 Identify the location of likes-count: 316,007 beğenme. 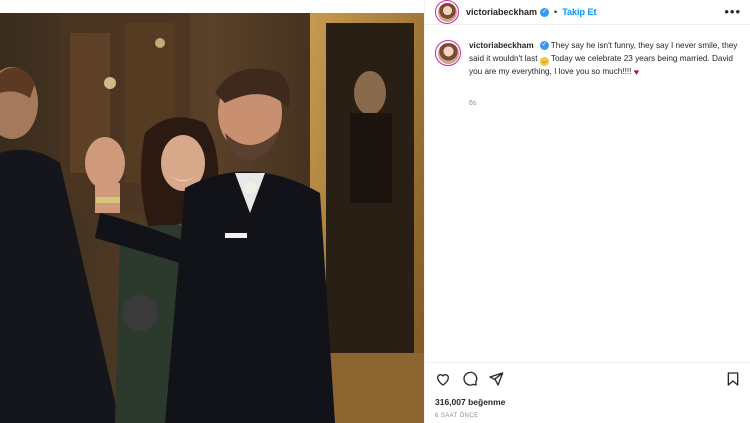
(470, 402).